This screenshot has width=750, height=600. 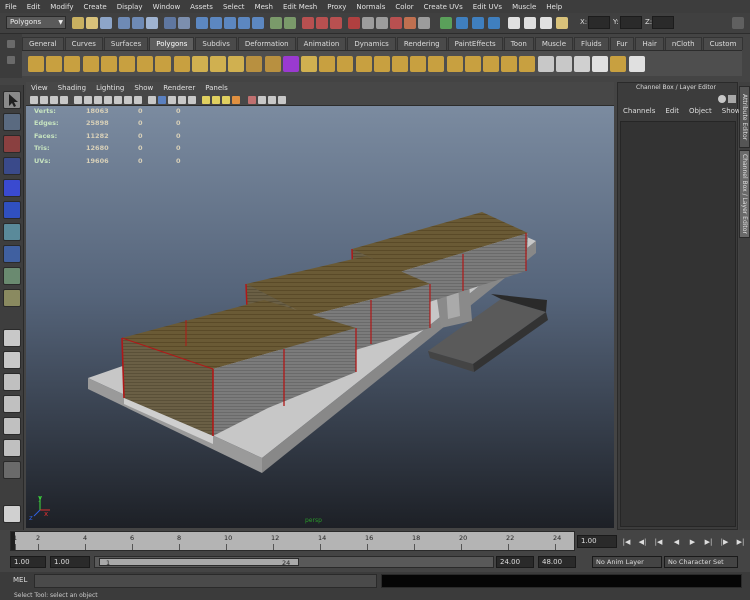 What do you see at coordinates (236, 100) in the screenshot?
I see `high-quality-icon` at bounding box center [236, 100].